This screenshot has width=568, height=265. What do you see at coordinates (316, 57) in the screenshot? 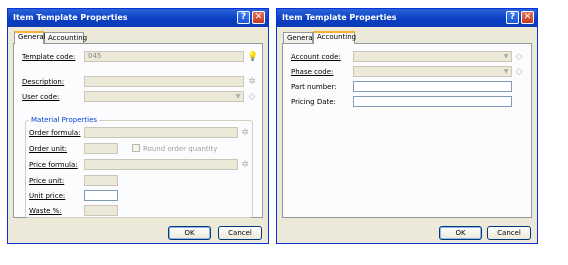
I see `account-code-label: Account code:` at bounding box center [316, 57].